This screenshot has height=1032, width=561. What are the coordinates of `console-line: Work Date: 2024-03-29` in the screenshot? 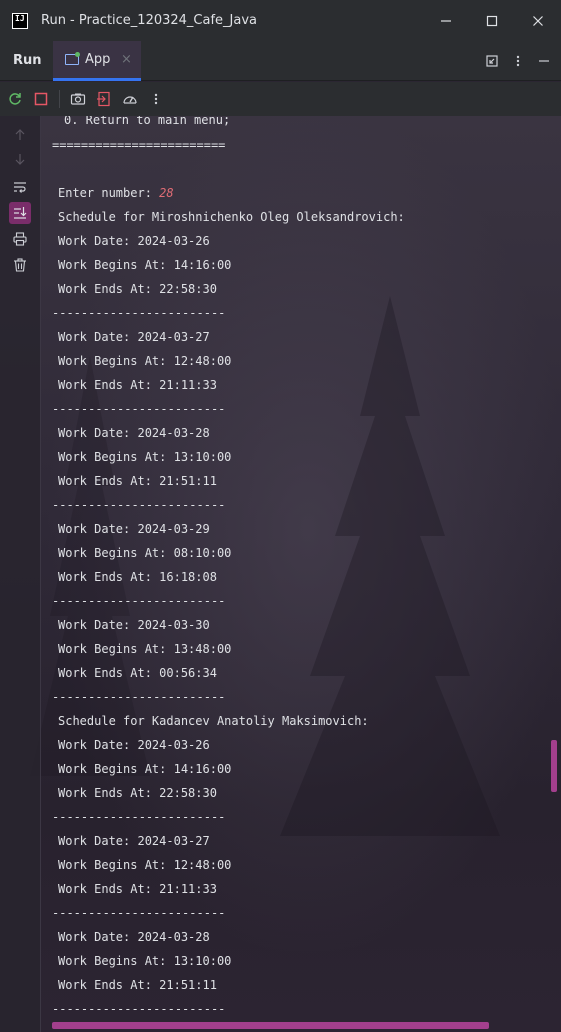 It's located at (134, 529).